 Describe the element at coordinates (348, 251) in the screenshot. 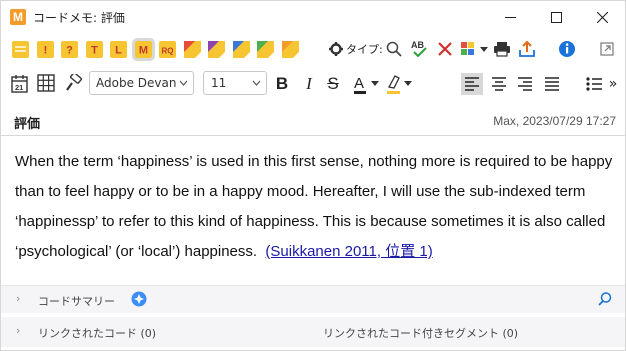

I see `citation-link: (Suikkanen 2011, 位置 1)` at that location.